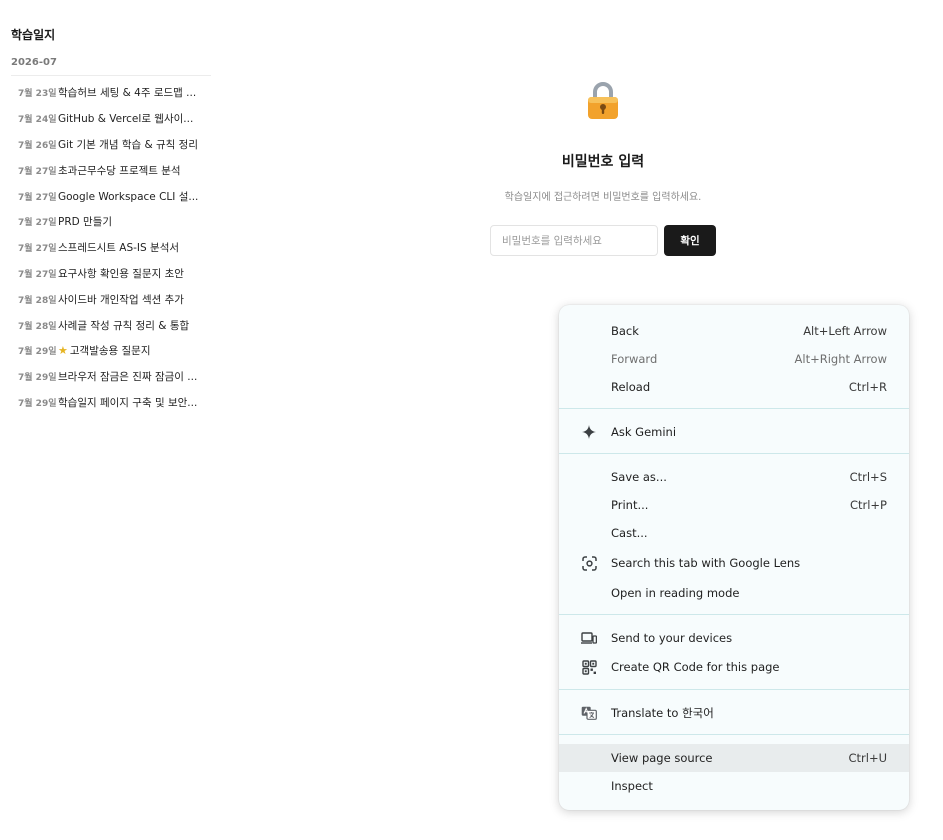  Describe the element at coordinates (589, 667) in the screenshot. I see `qr-code-icon` at that location.